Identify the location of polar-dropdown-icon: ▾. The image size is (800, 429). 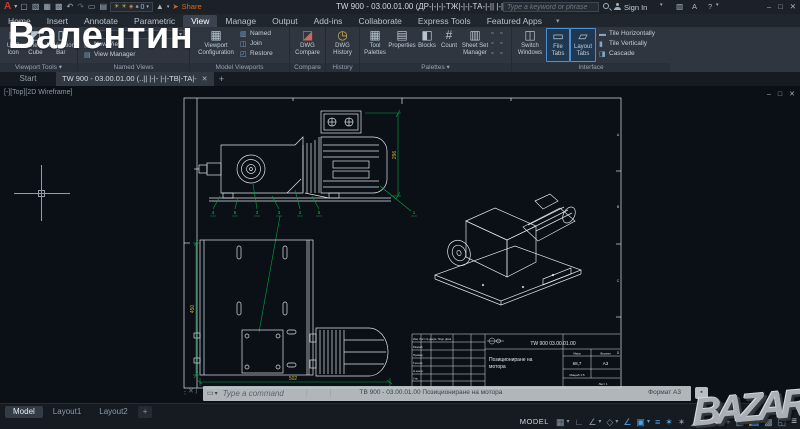
(599, 422).